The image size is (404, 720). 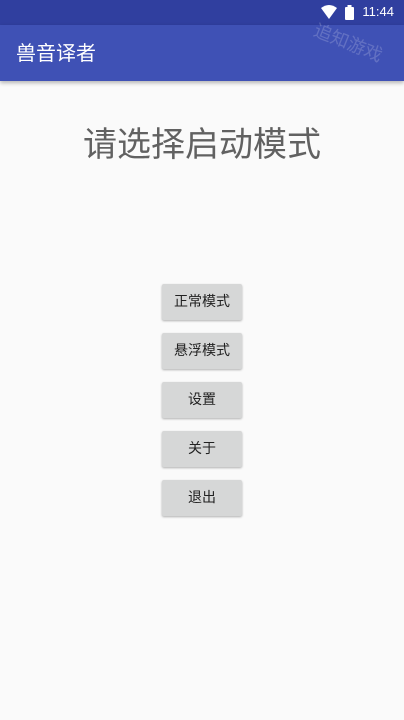 I want to click on page-title: 请选择启动模式, so click(x=202, y=145).